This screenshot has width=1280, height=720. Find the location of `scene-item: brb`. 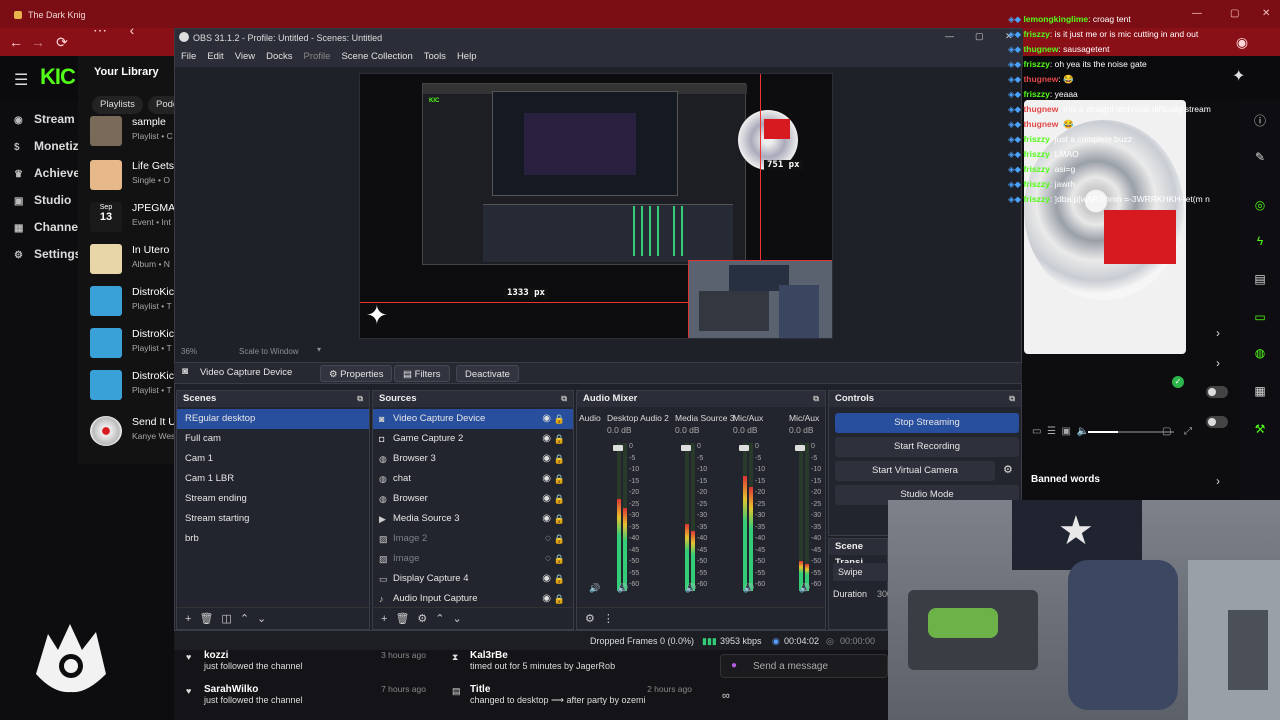

scene-item: brb is located at coordinates (273, 539).